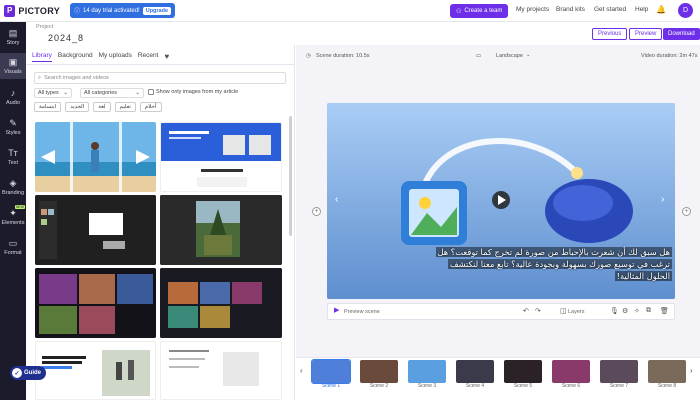 The image size is (700, 400). What do you see at coordinates (19, 207) in the screenshot?
I see `new-badge: NEW` at bounding box center [19, 207].